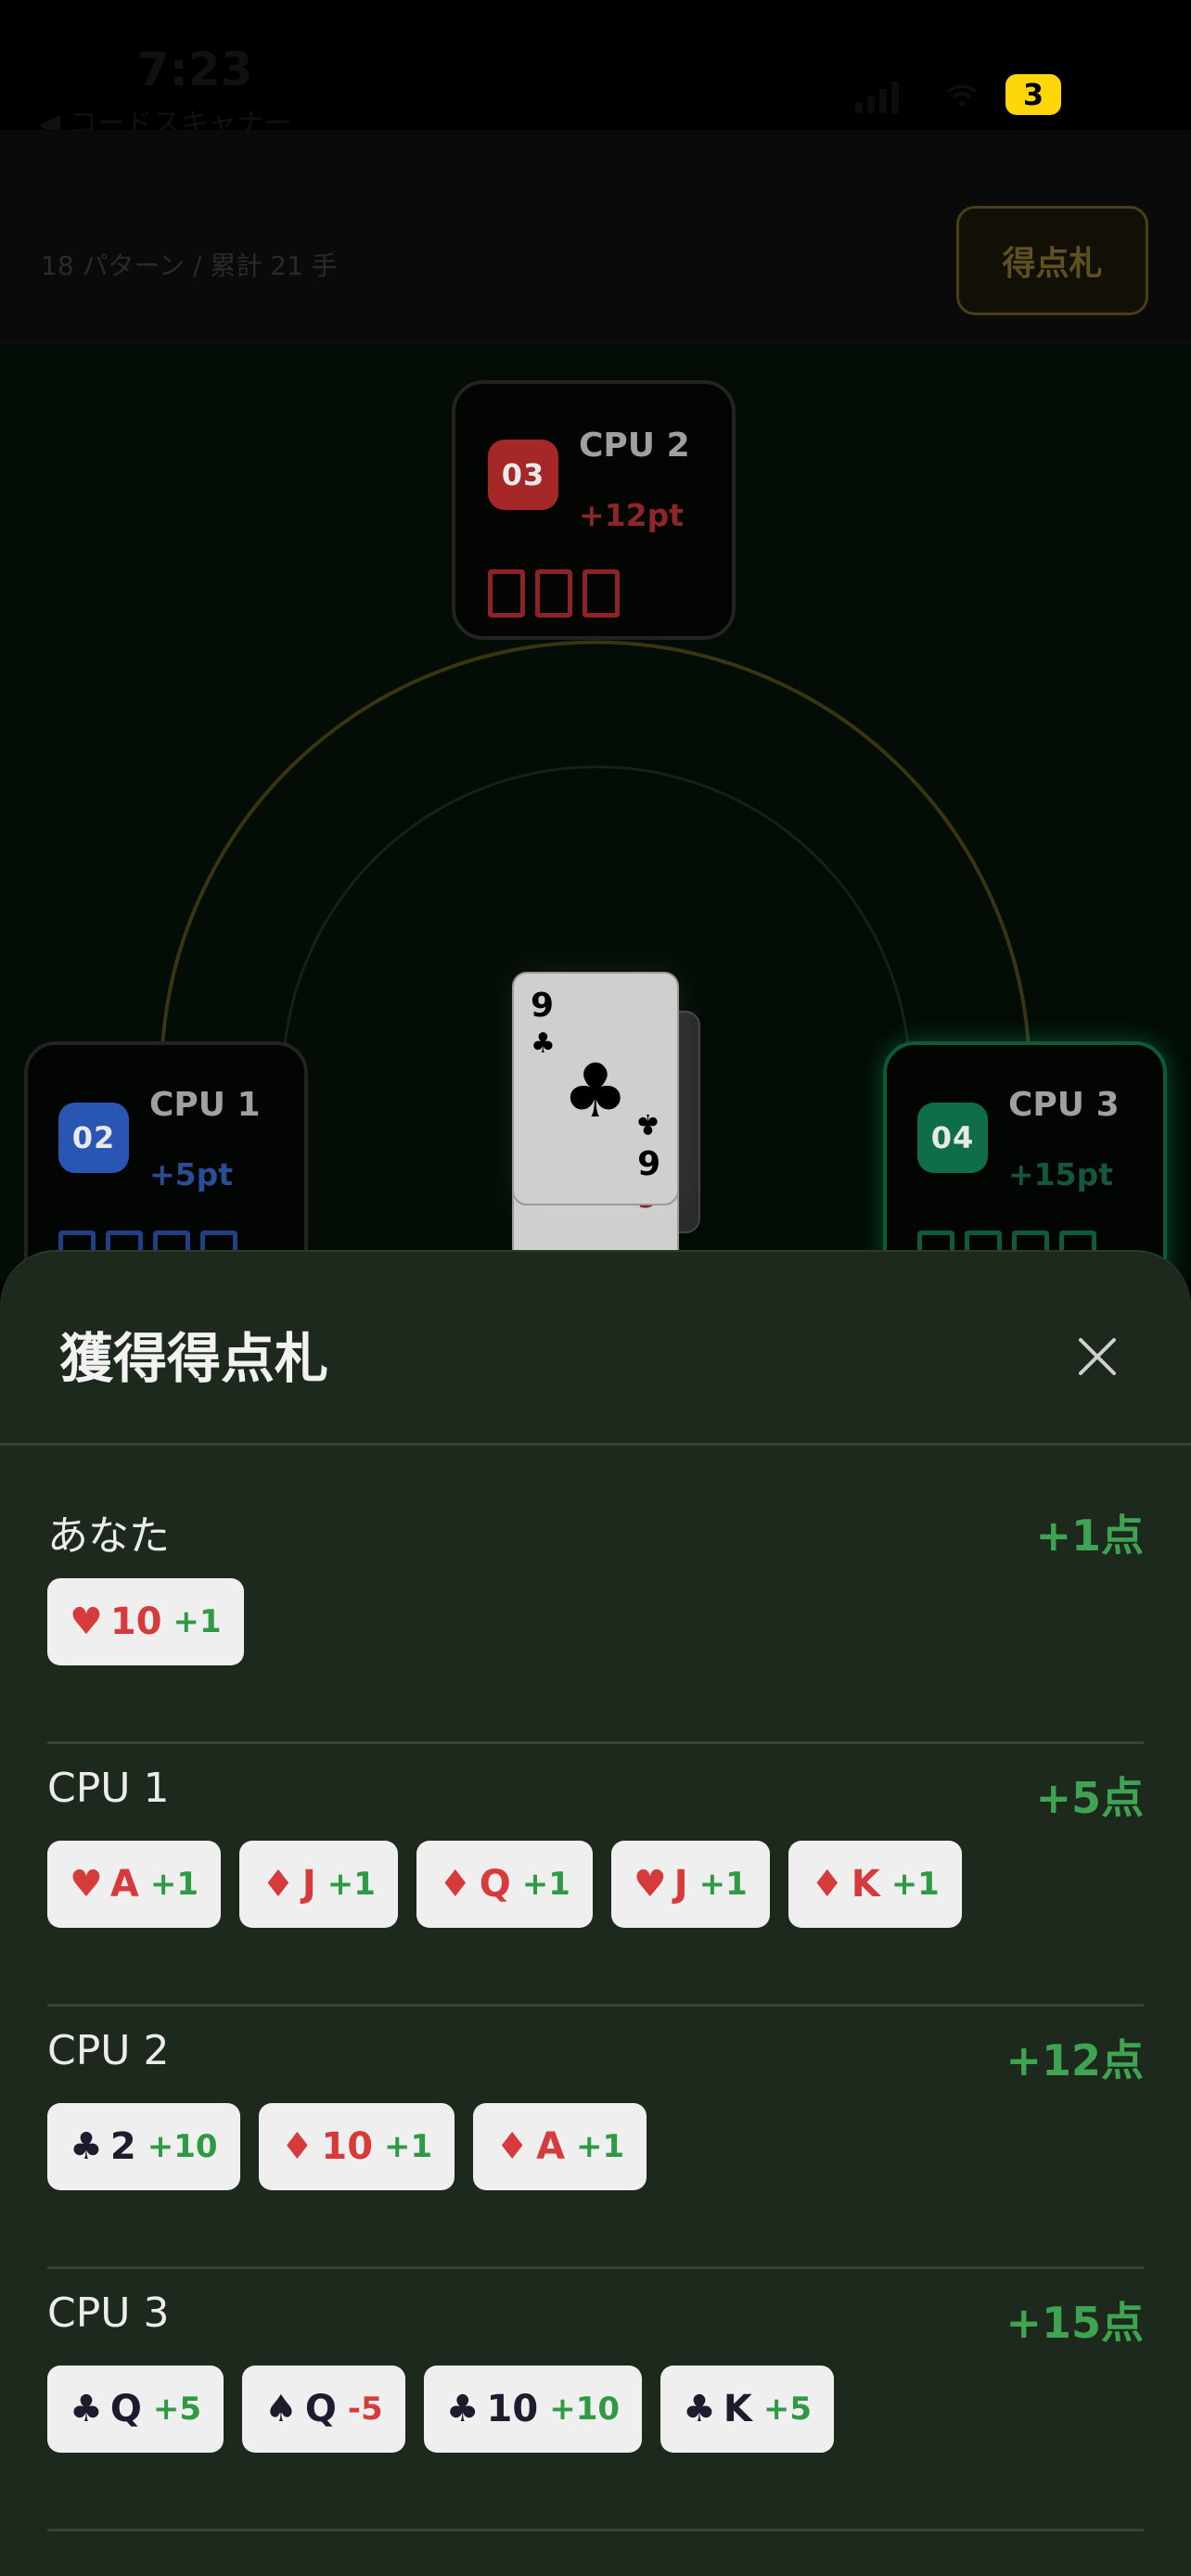 This screenshot has width=1191, height=2576. I want to click on player-badge: 04, so click(952, 1138).